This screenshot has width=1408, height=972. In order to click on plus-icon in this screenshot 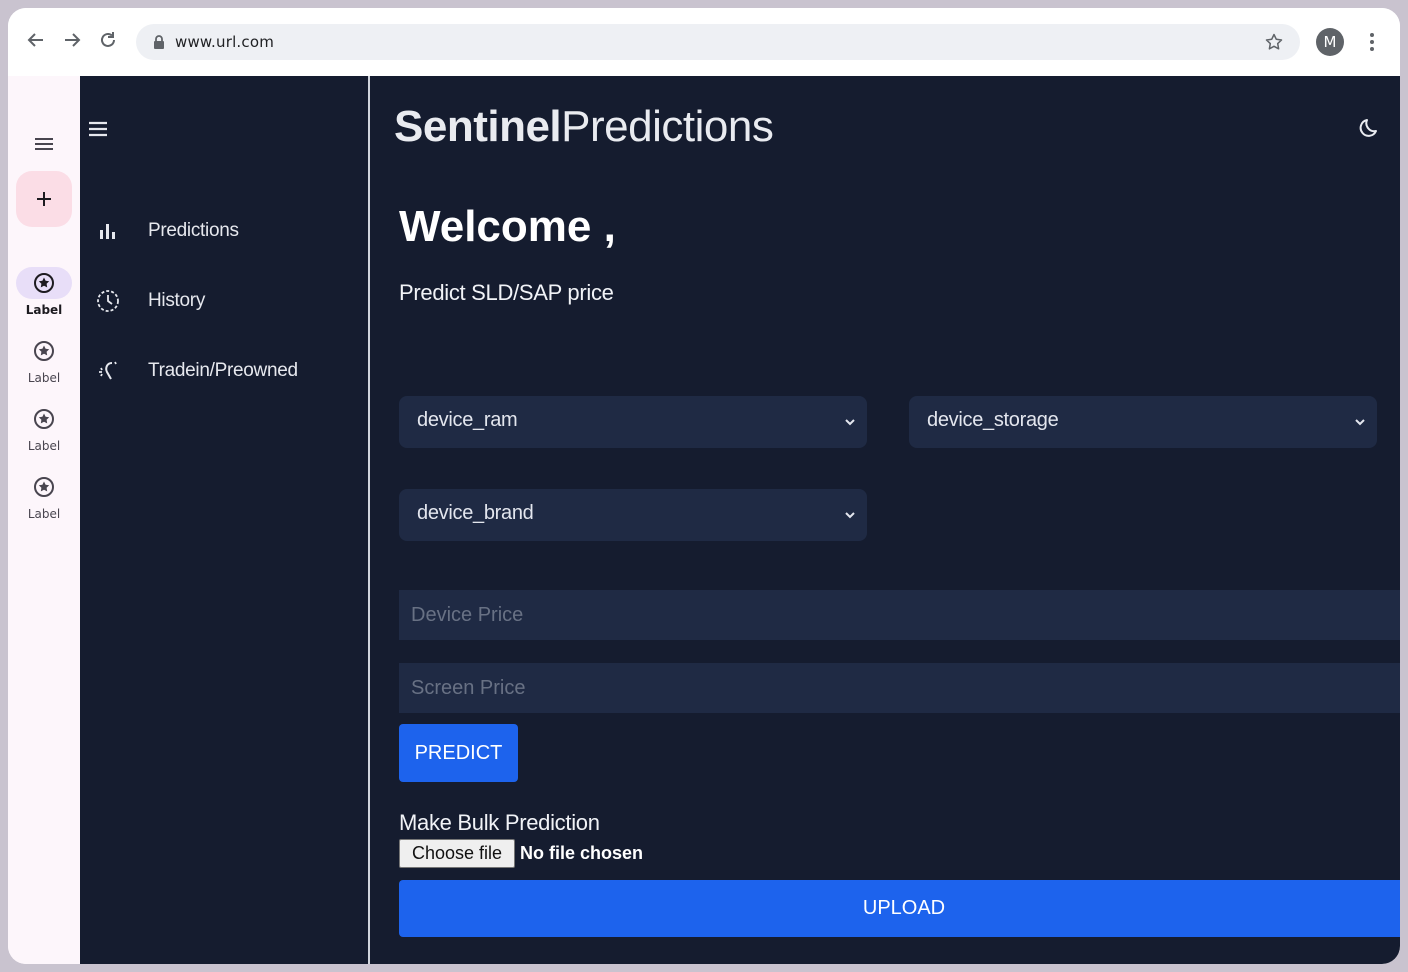, I will do `click(44, 199)`.